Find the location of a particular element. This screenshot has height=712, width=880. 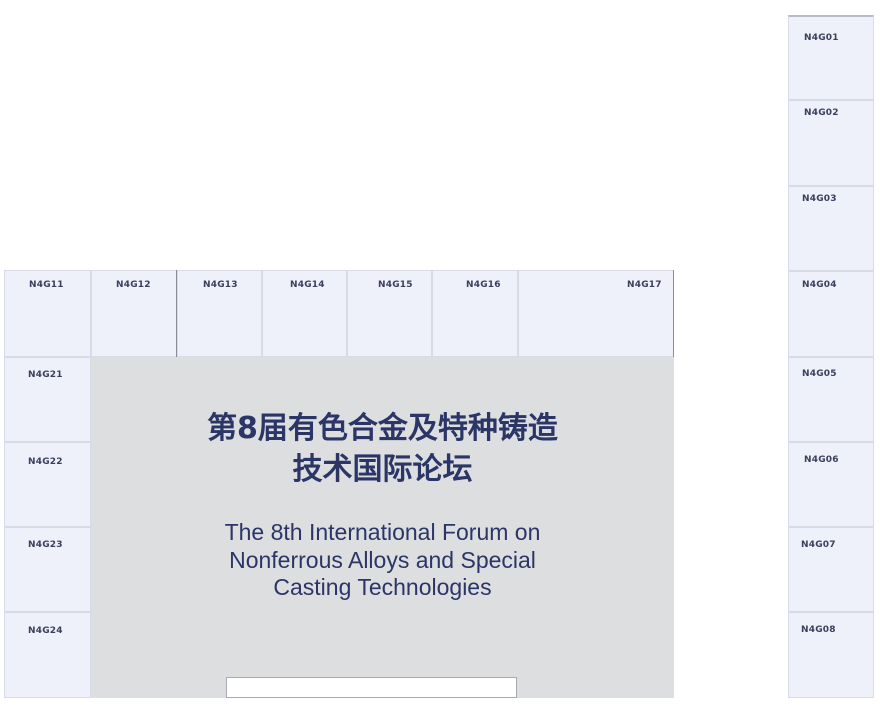

booth-label: N4G12 is located at coordinates (133, 285).